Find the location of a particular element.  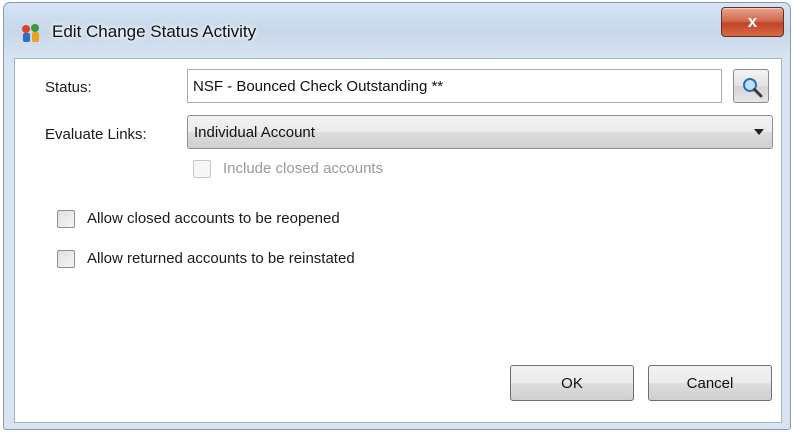

ok-button: OK is located at coordinates (572, 383).